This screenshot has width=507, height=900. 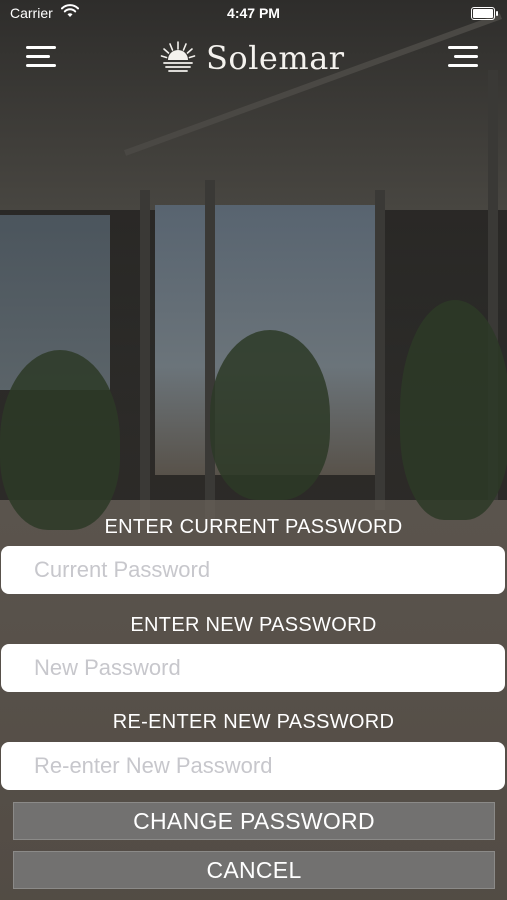 I want to click on new-password-label: ENTER NEW PASSWORD, so click(x=253, y=625).